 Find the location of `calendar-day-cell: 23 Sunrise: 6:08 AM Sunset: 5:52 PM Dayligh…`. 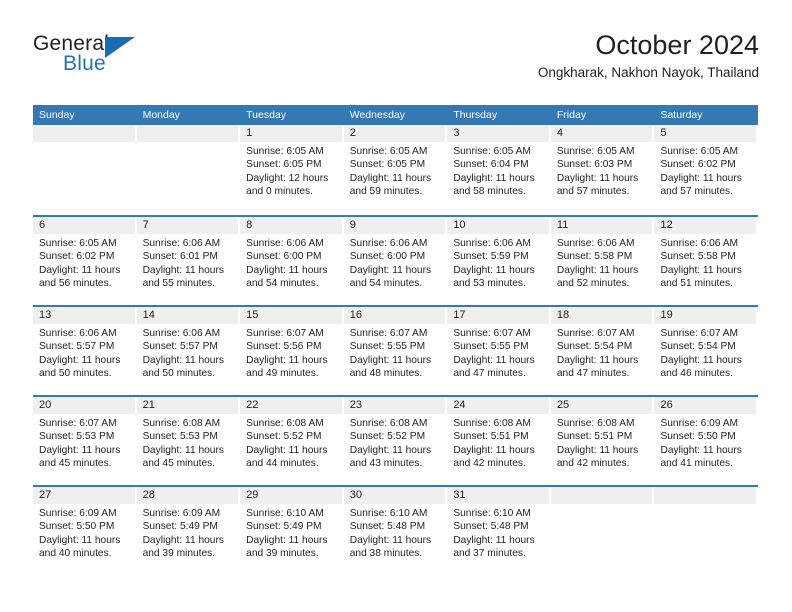

calendar-day-cell: 23 Sunrise: 6:08 AM Sunset: 5:52 PM Dayligh… is located at coordinates (395, 441).